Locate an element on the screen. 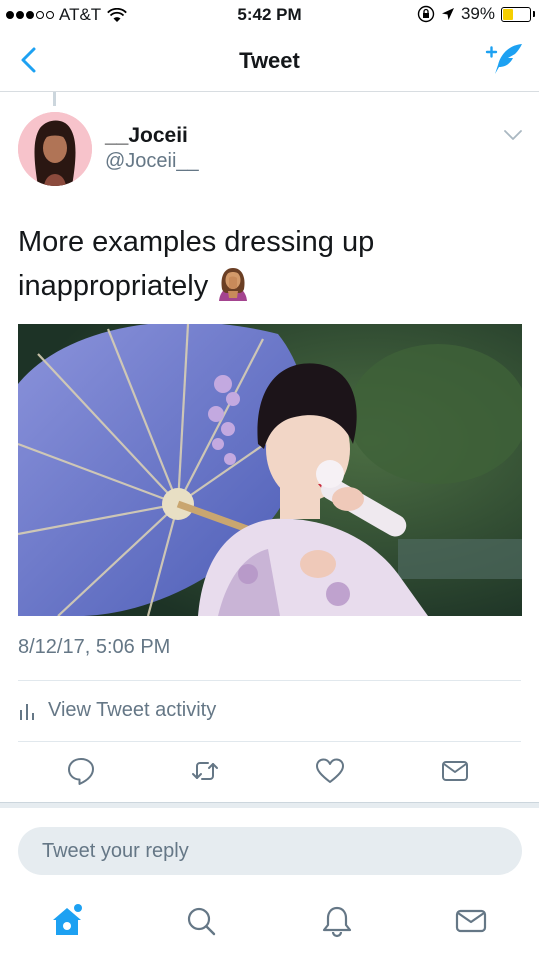 This screenshot has width=539, height=960. bell-icon is located at coordinates (337, 921).